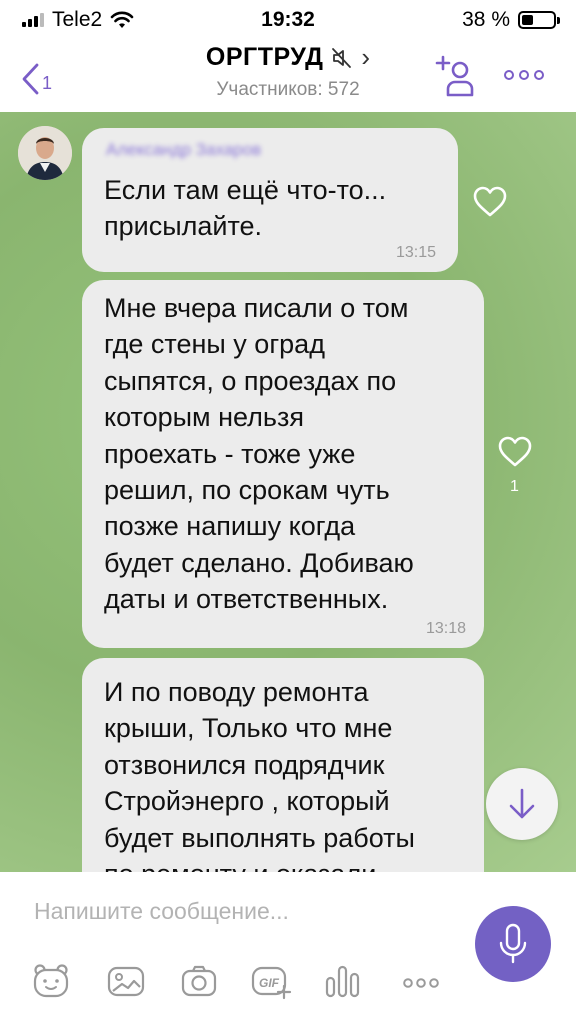  Describe the element at coordinates (259, 864) in the screenshot. I see `message-line: по ремонту и оказали` at that location.